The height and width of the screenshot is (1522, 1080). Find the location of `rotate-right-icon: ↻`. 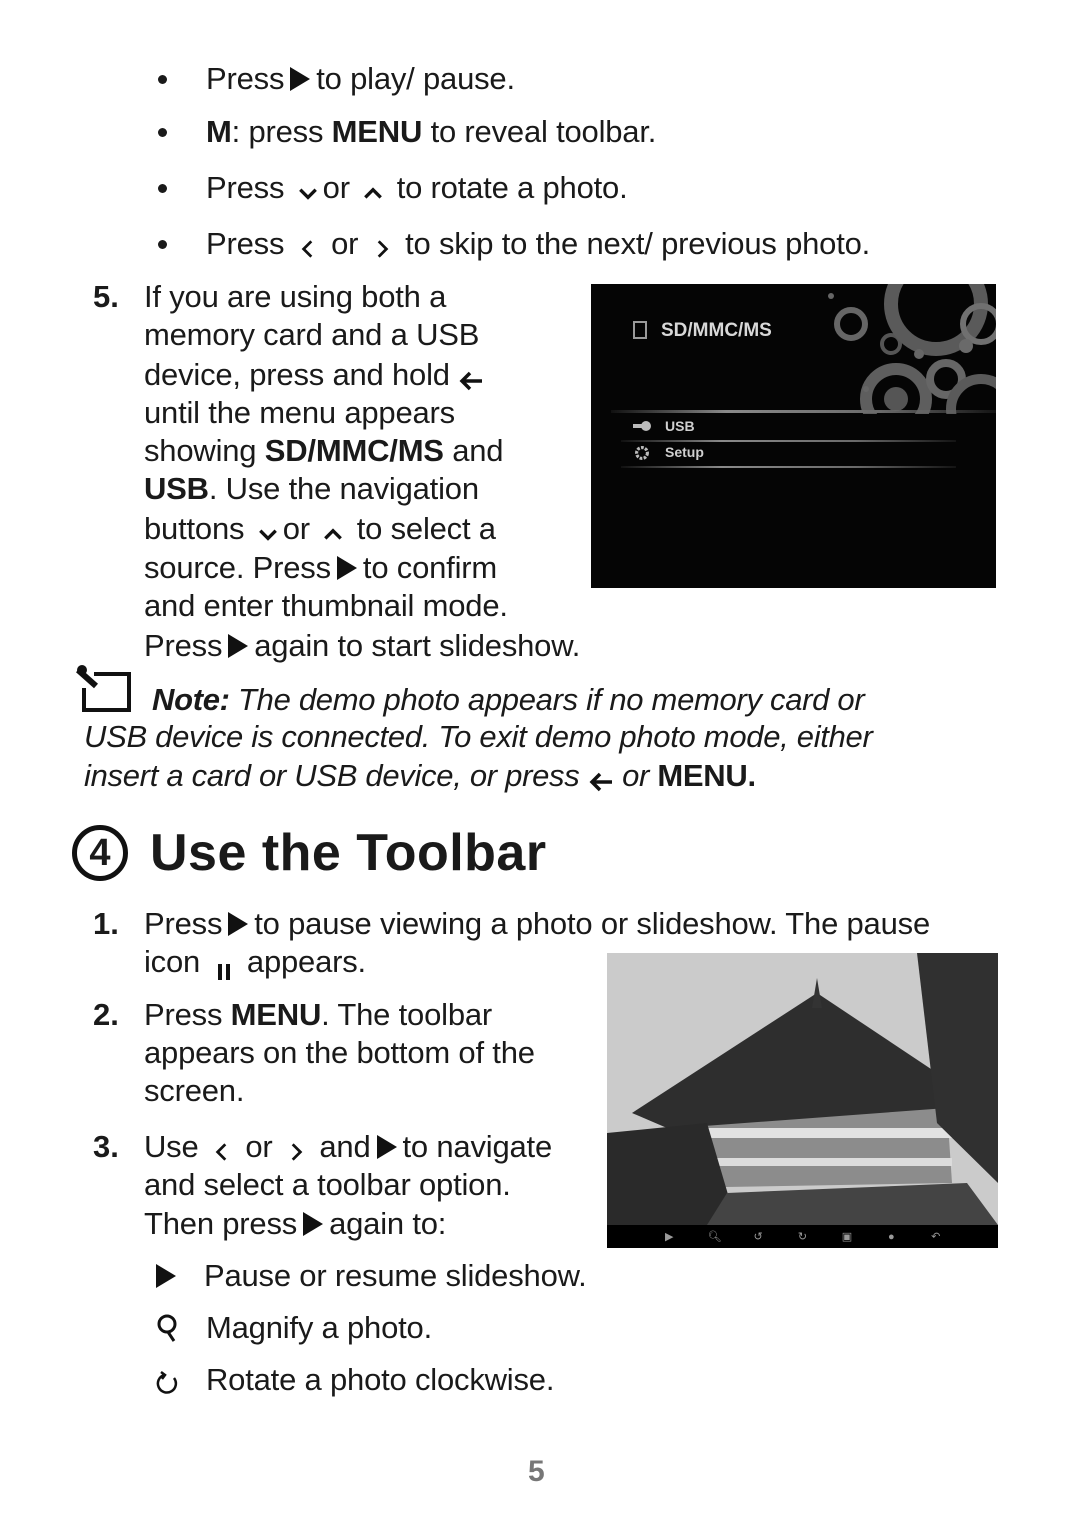

rotate-right-icon: ↻ is located at coordinates (802, 1237).